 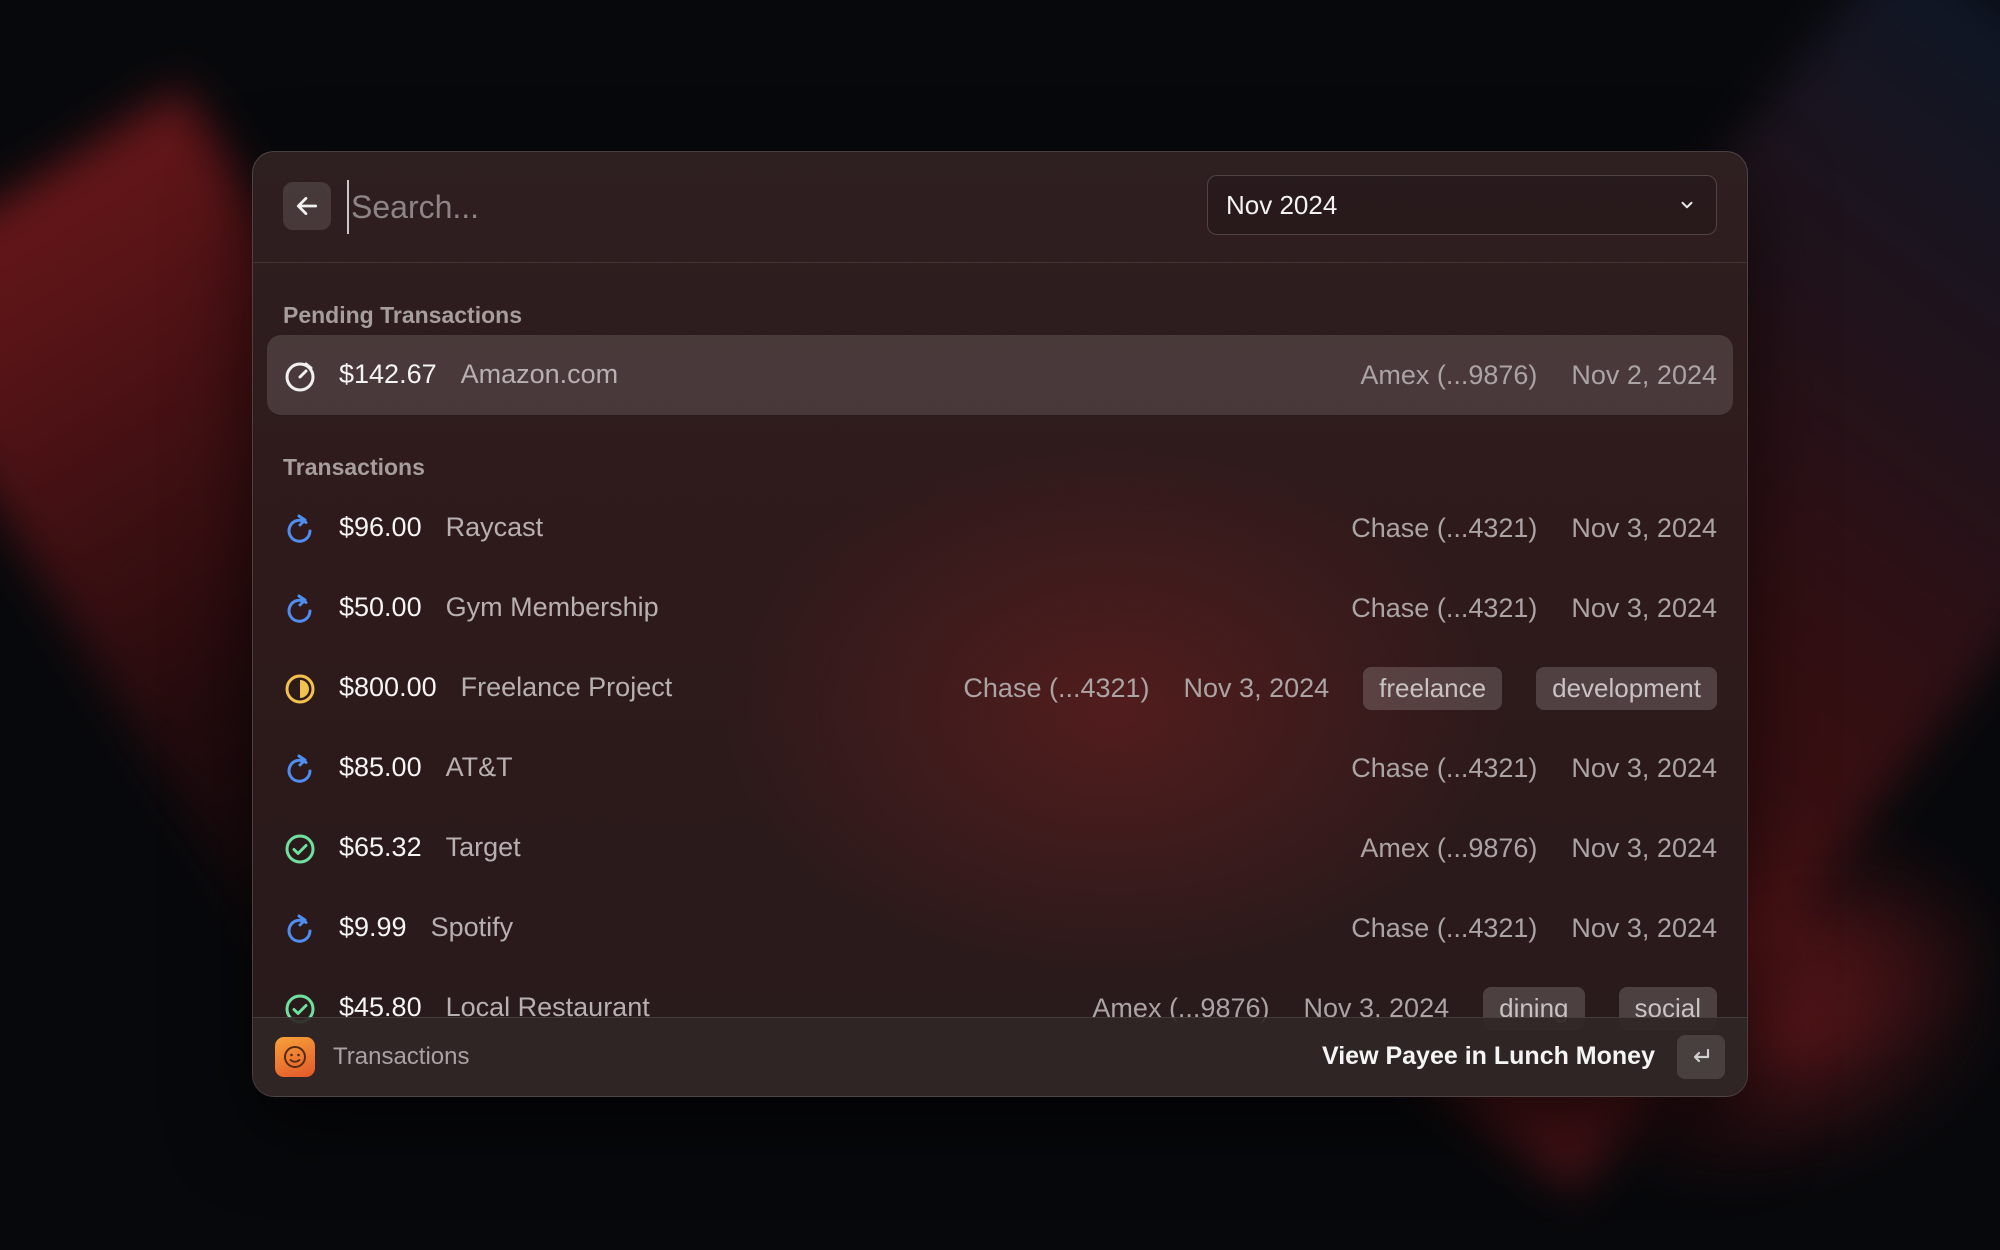 I want to click on amount-group: $50.00 Gym Membership, so click(x=499, y=607).